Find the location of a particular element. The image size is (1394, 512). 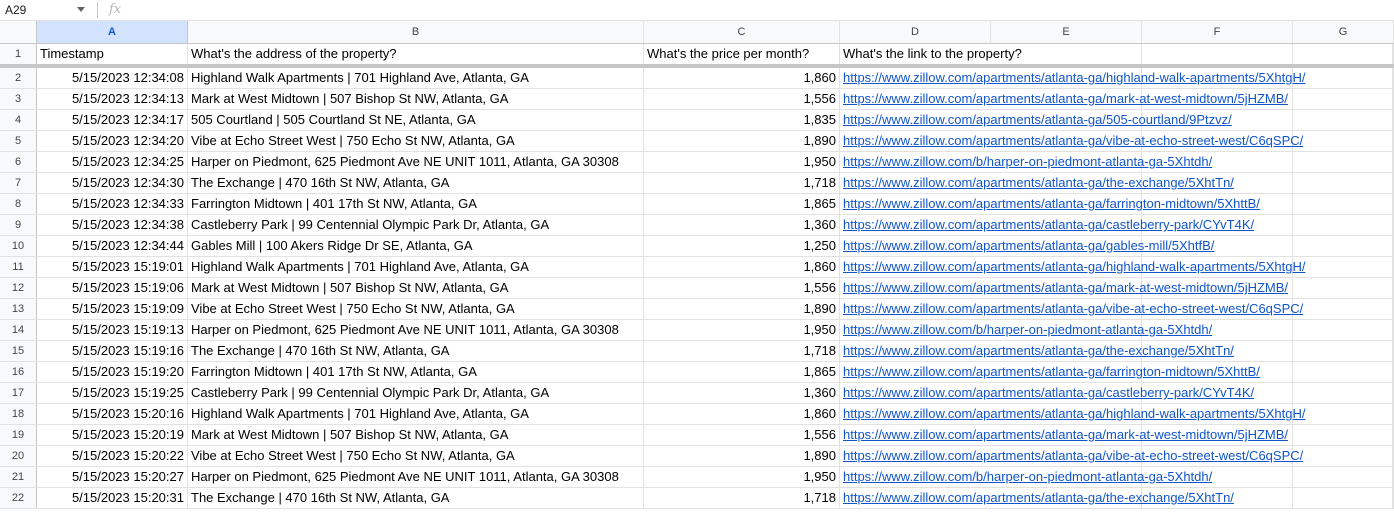

timestamp-cell: 5/15/2023 15:19:16 is located at coordinates (112, 351).